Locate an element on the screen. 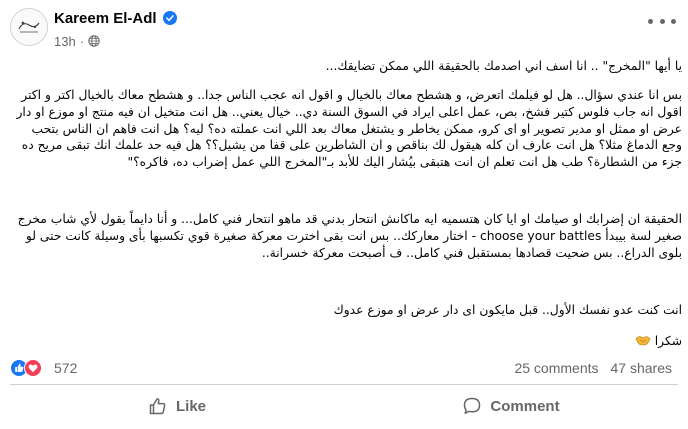 The width and height of the screenshot is (688, 429). author-row: Kareem El-Adl is located at coordinates (115, 18).